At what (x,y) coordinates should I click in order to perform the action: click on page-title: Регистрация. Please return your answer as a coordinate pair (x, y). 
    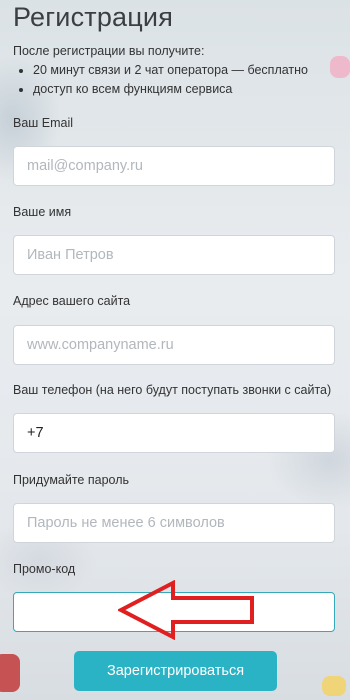
    Looking at the image, I should click on (93, 17).